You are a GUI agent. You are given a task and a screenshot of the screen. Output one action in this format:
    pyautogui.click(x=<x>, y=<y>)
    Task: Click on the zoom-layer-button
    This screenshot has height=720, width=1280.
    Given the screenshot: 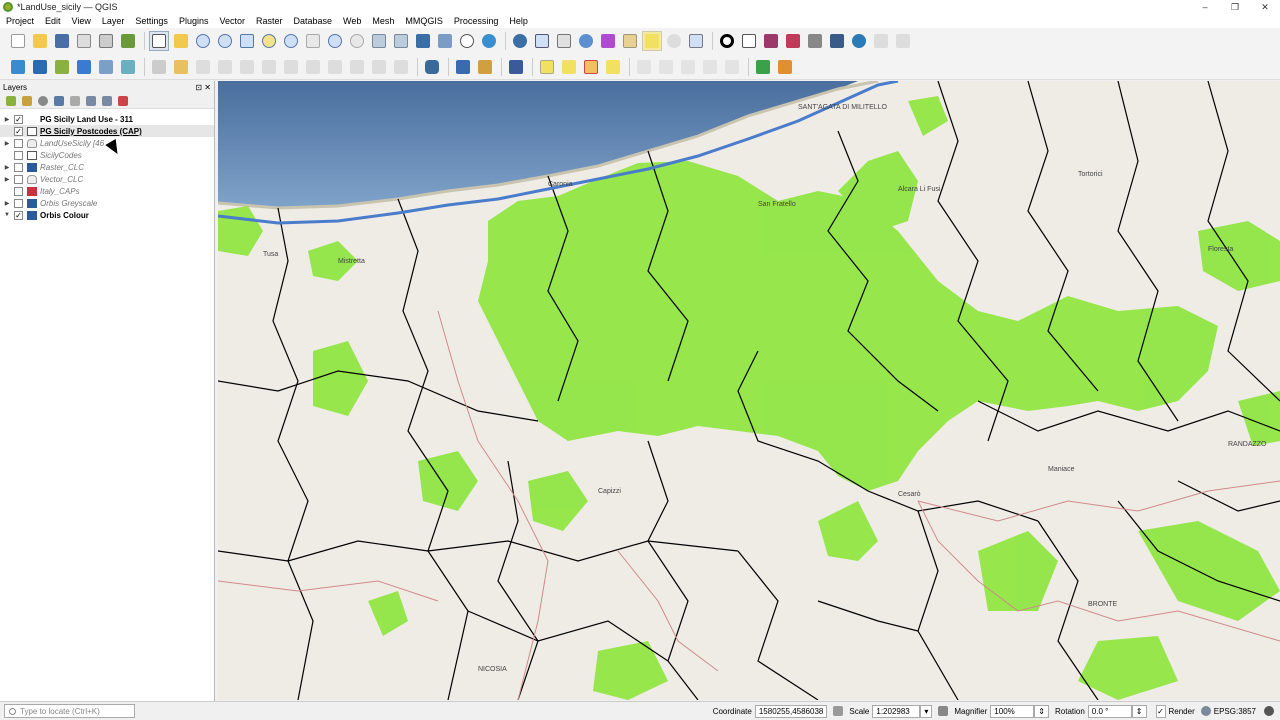 What is the action you would take?
    pyautogui.click(x=291, y=41)
    